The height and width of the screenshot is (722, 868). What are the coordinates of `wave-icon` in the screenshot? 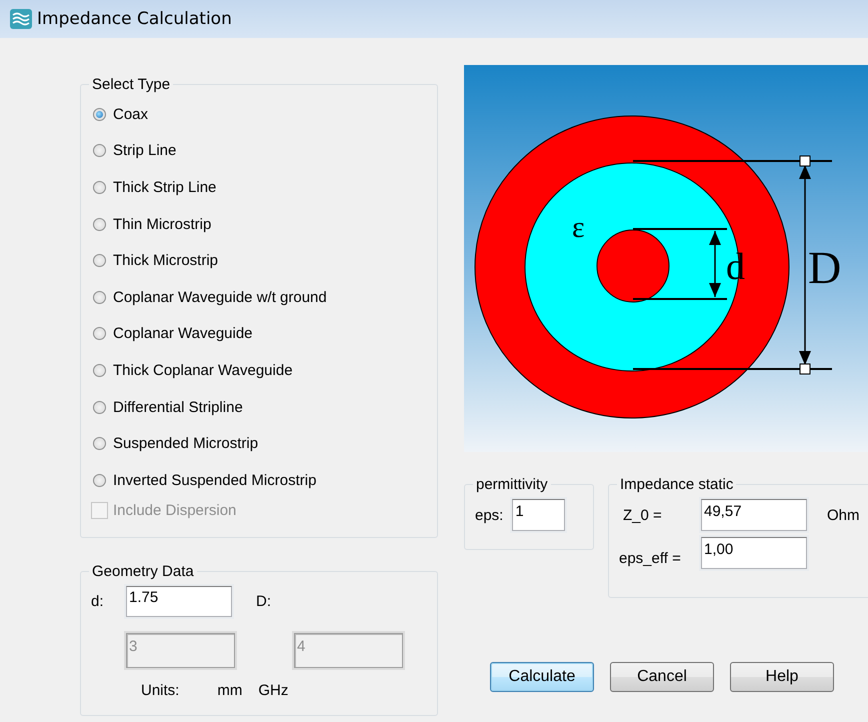 It's located at (21, 19).